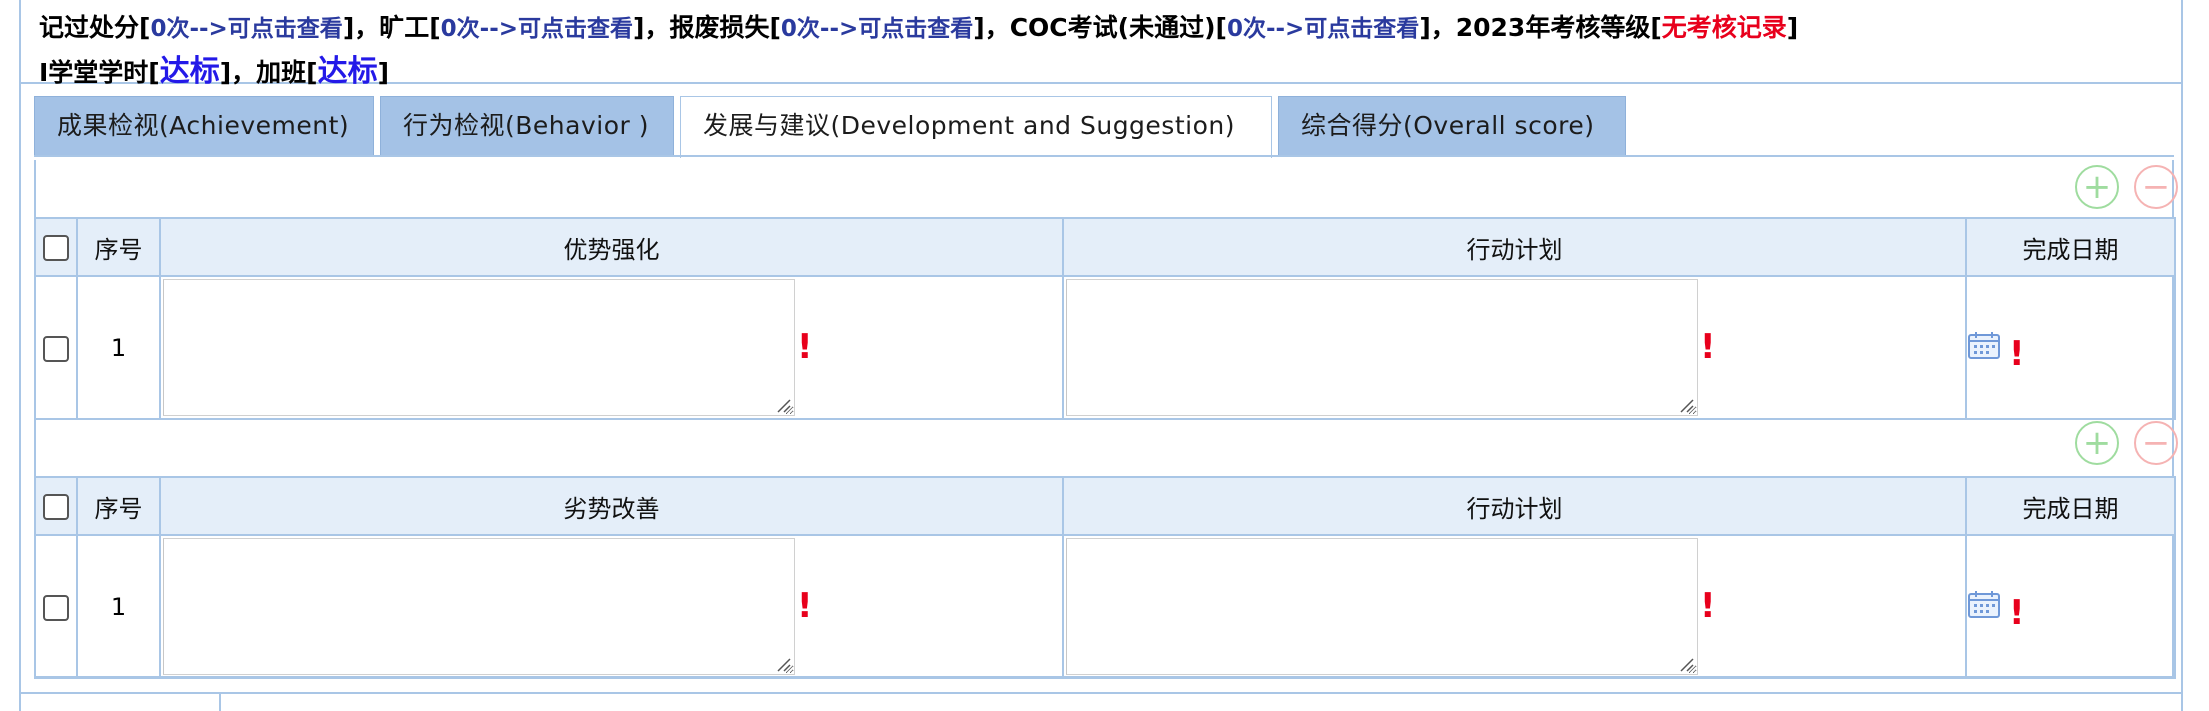  Describe the element at coordinates (1106, 447) in the screenshot. I see `weakness-controls: + −` at that location.